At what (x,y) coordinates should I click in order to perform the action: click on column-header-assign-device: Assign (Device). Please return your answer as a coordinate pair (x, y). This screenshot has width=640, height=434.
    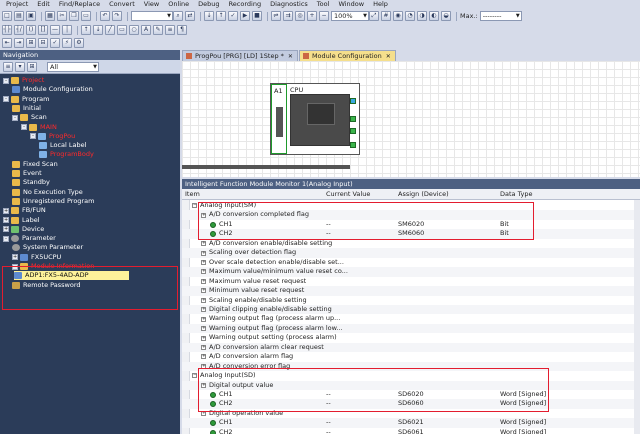
    Looking at the image, I should click on (423, 194).